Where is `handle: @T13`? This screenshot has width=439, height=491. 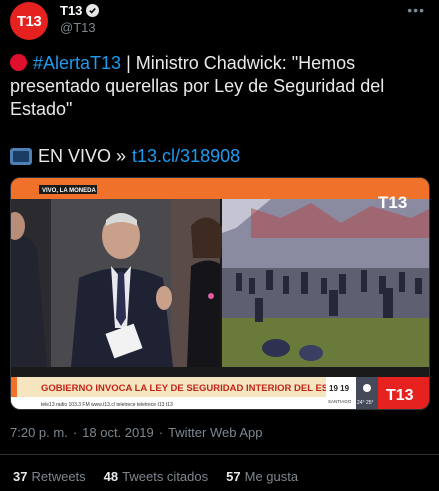
handle: @T13 is located at coordinates (78, 27).